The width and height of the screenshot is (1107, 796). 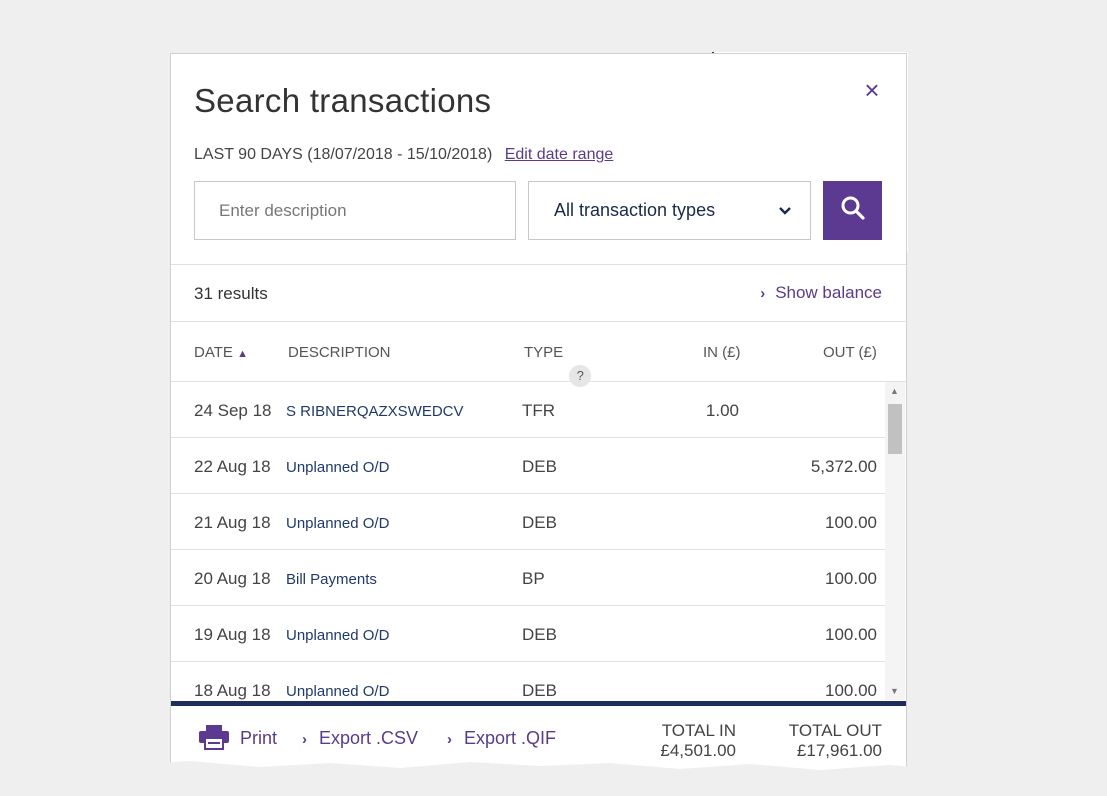 I want to click on transaction-type-dropdown: All transaction types, so click(x=669, y=210).